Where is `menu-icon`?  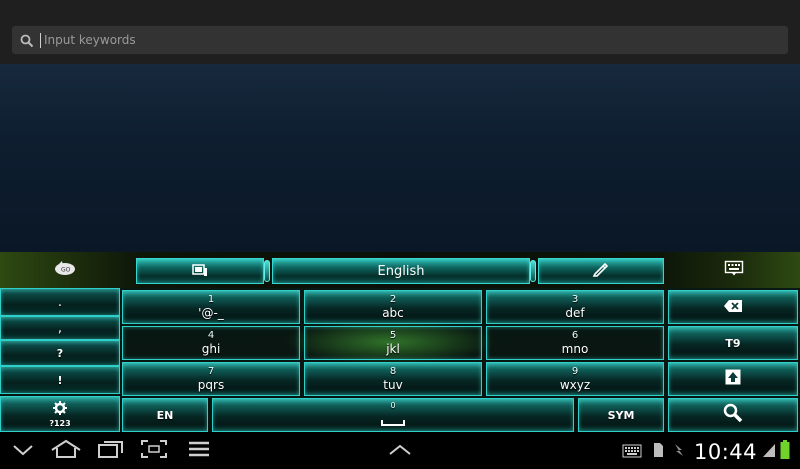 menu-icon is located at coordinates (199, 451).